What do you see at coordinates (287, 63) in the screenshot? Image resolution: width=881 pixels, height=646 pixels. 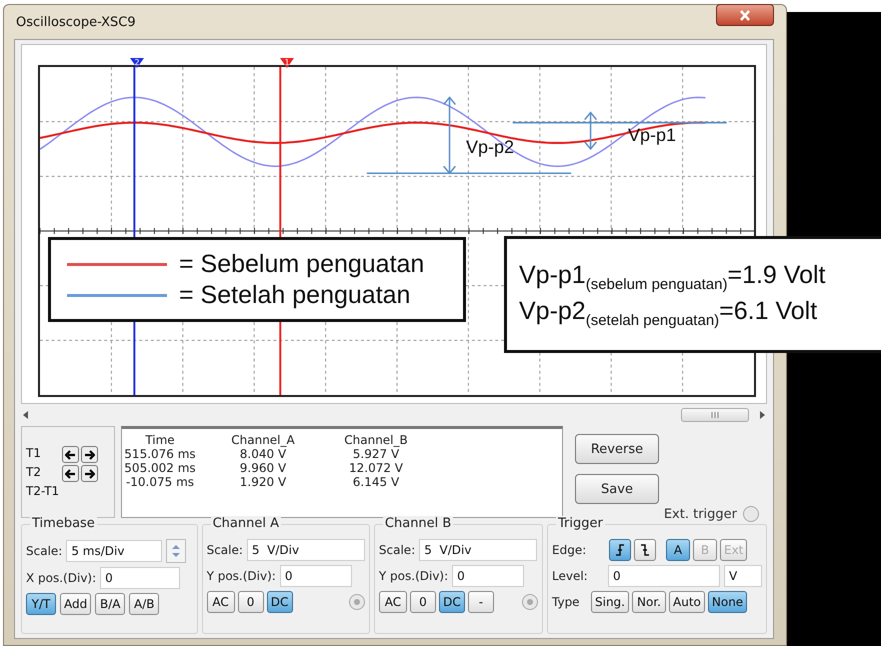 I see `cursor-handle: 1` at bounding box center [287, 63].